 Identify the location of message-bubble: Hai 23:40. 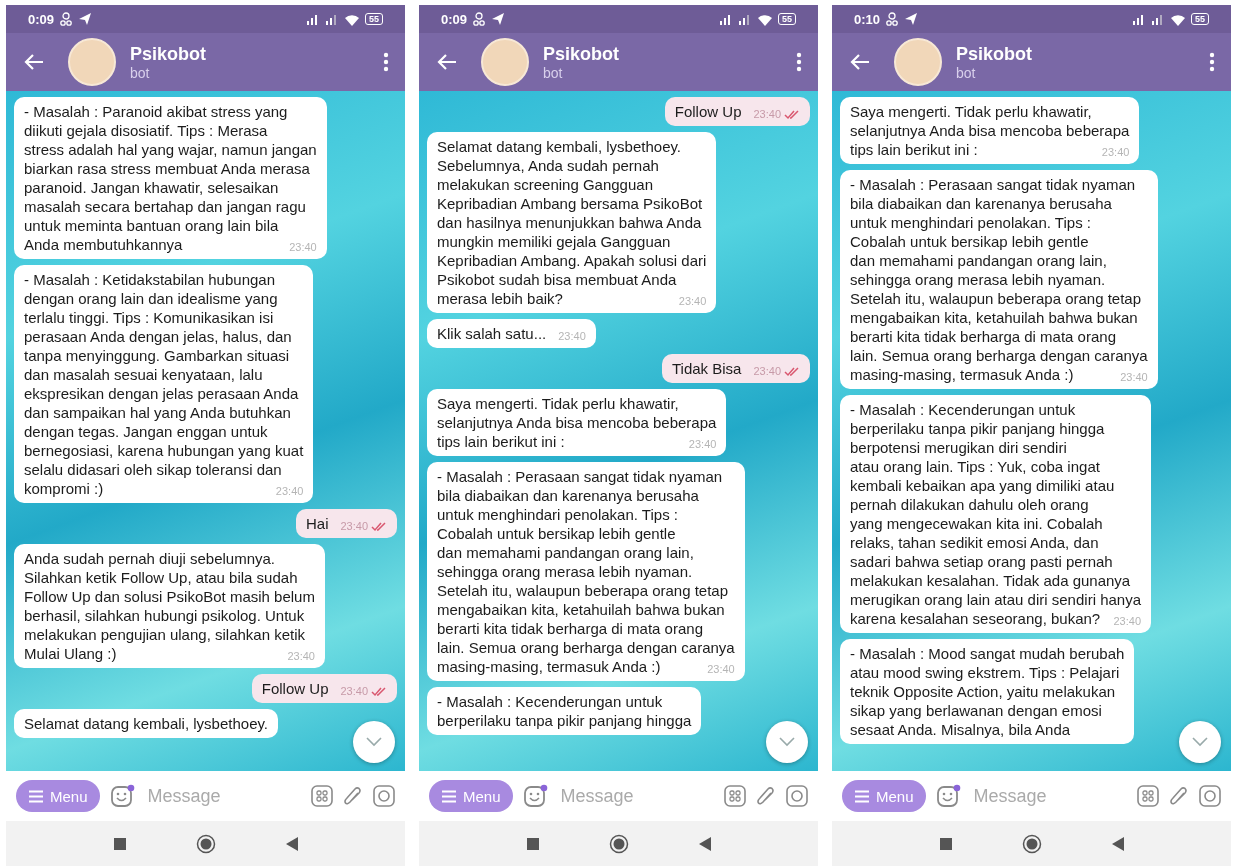
(346, 523).